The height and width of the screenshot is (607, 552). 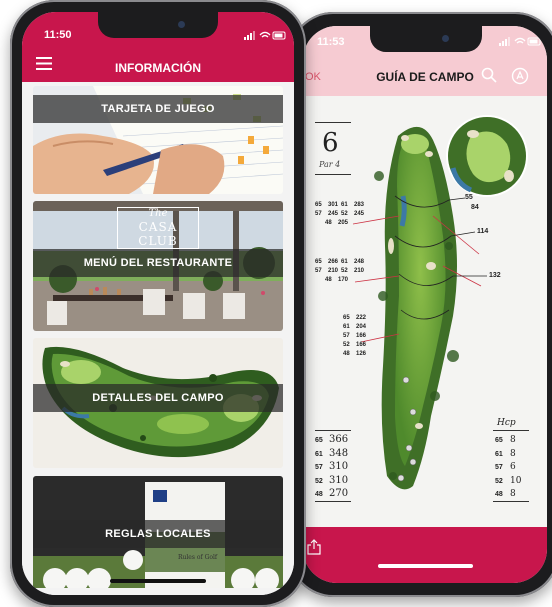 I want to click on distance-row: 52 166, so click(x=355, y=345).